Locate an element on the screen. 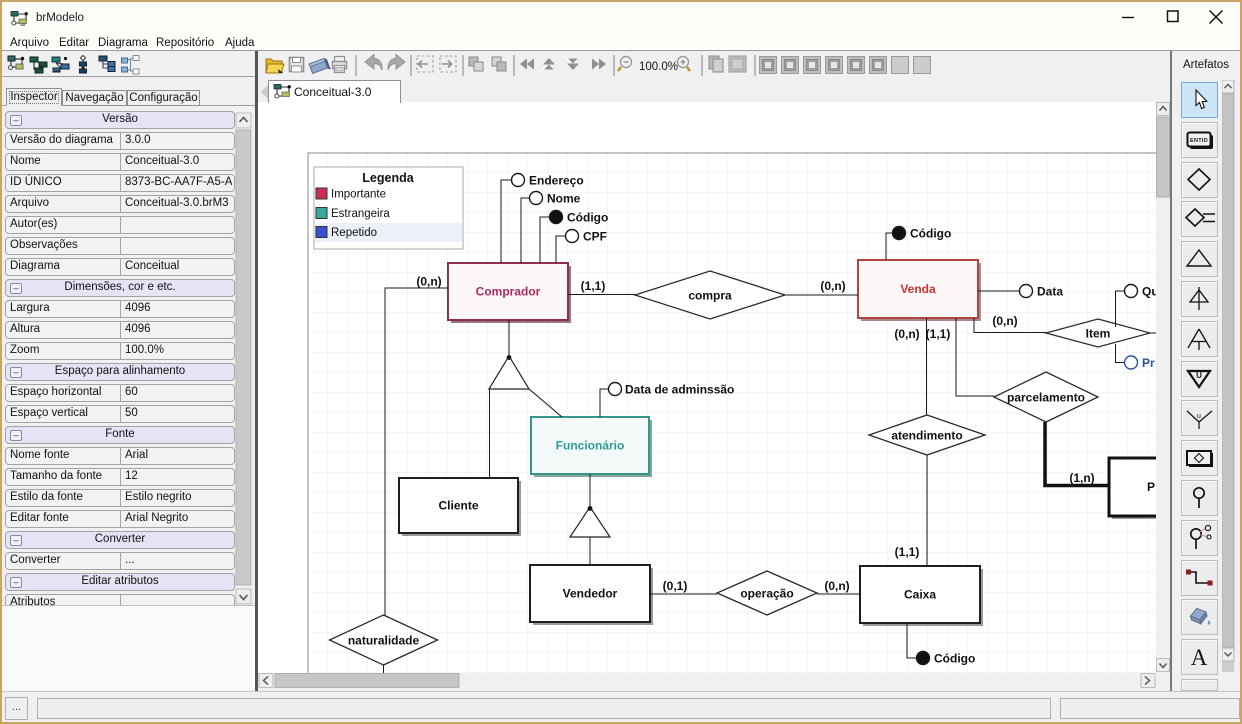 The width and height of the screenshot is (1242, 724). svg-text: Data de adminssão is located at coordinates (679, 390).